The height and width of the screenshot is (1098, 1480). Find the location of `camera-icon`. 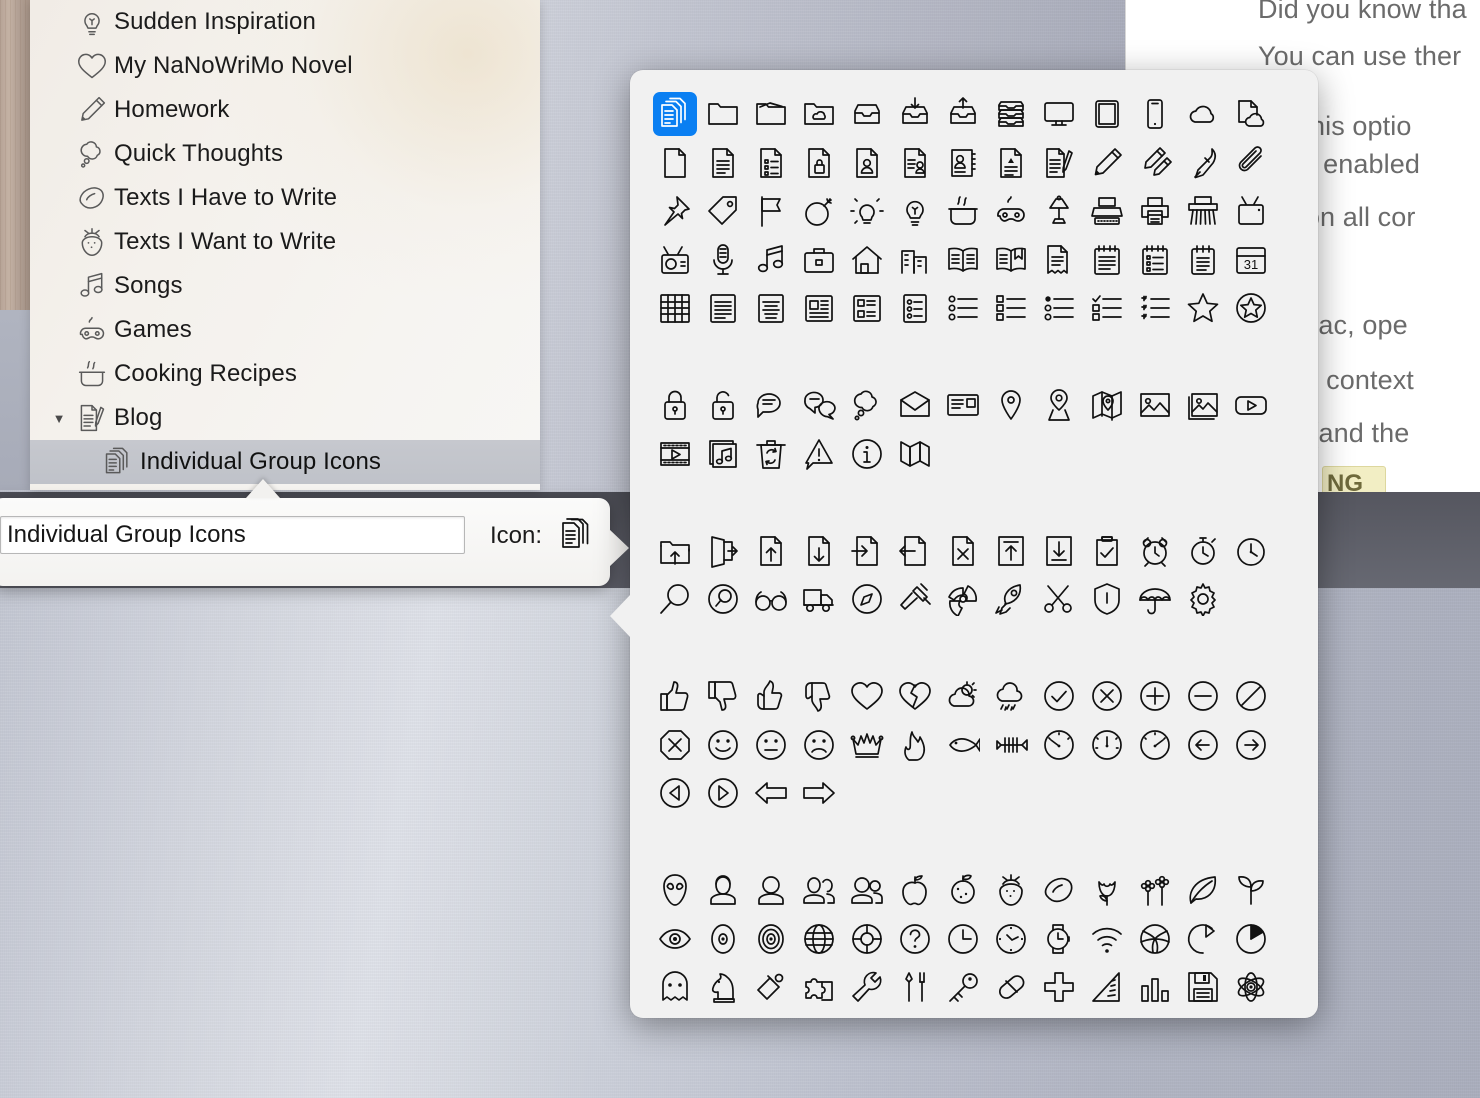

camera-icon is located at coordinates (867, 1016).